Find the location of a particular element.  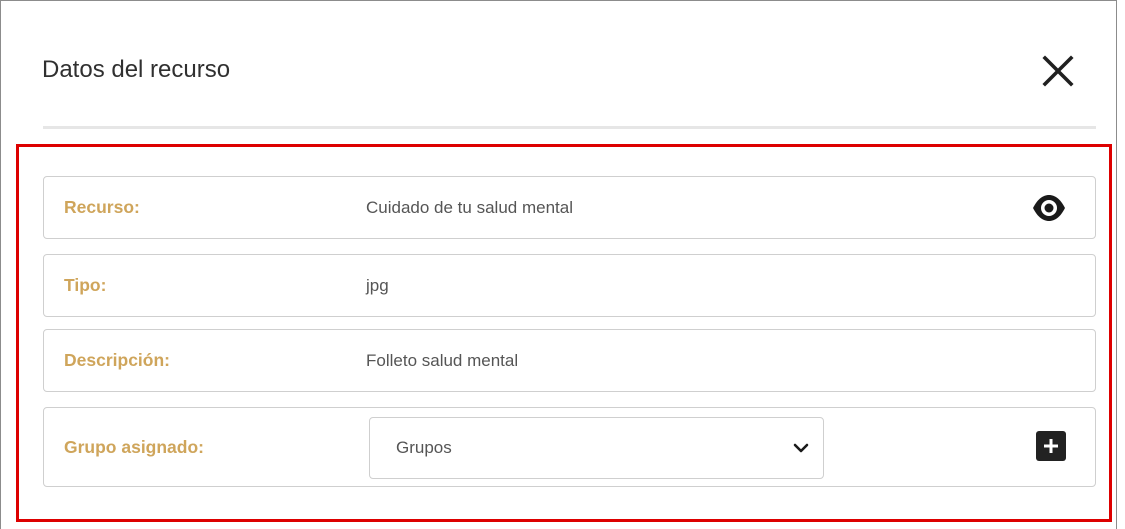

field-row-tipo: Tipo: jpg is located at coordinates (569, 285).